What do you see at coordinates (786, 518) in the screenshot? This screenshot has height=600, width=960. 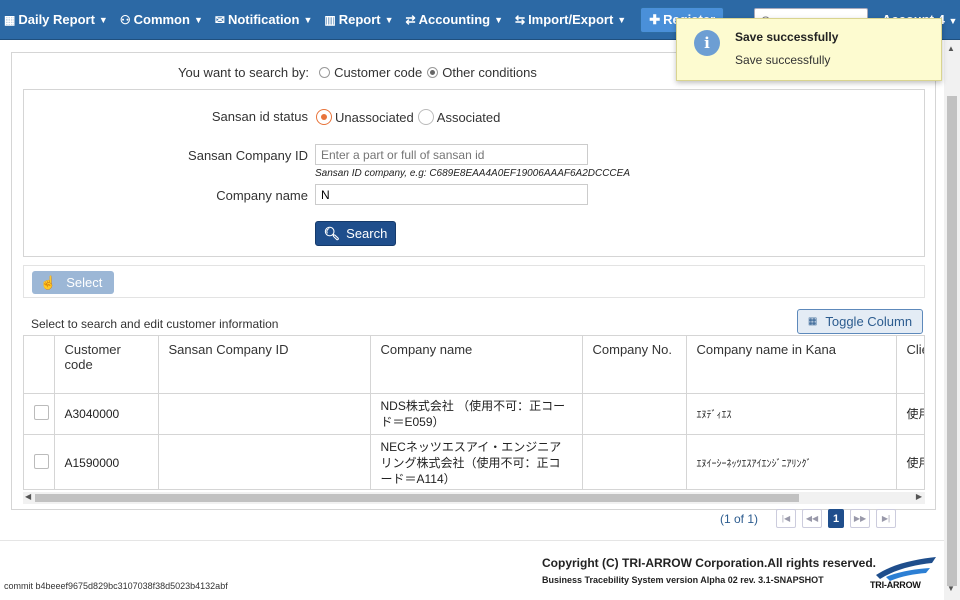 I see `first-page-icon: |◀` at bounding box center [786, 518].